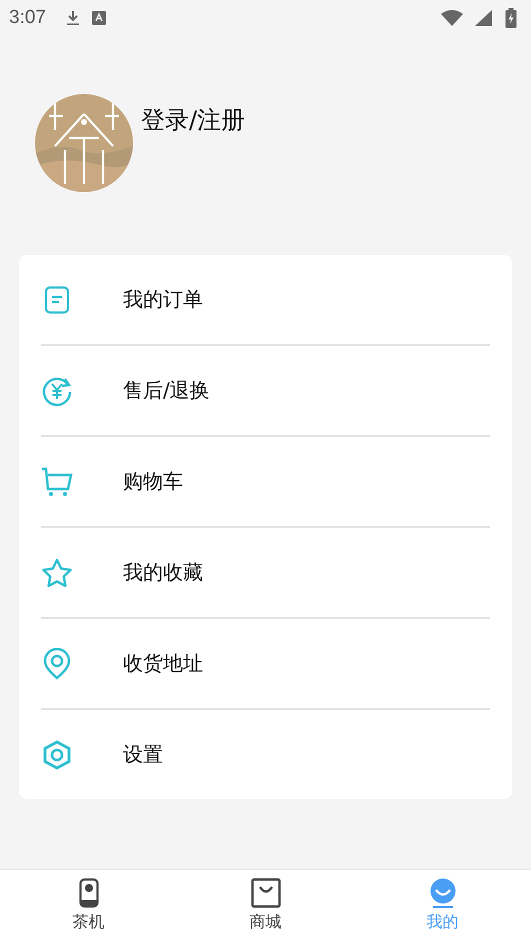 The image size is (531, 944). I want to click on status-time: 3:07, so click(27, 18).